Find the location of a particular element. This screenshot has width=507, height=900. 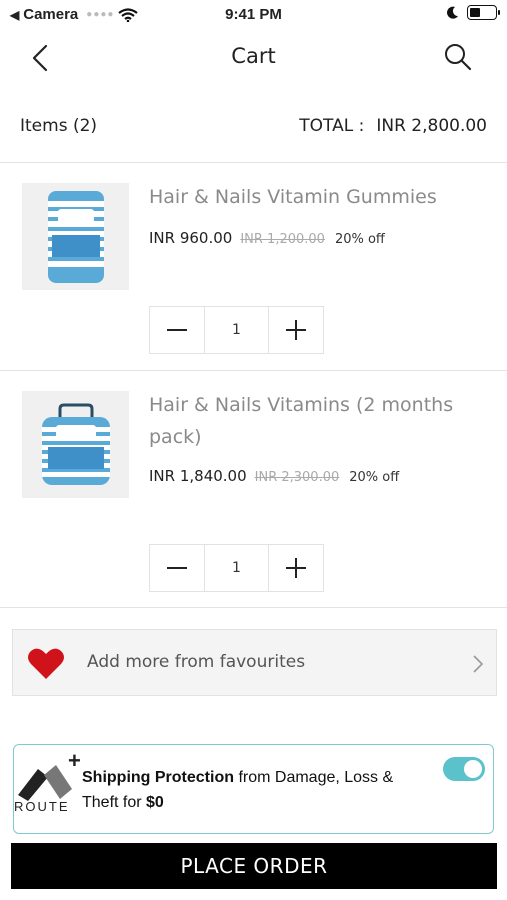

route-logo-icon is located at coordinates (45, 783).